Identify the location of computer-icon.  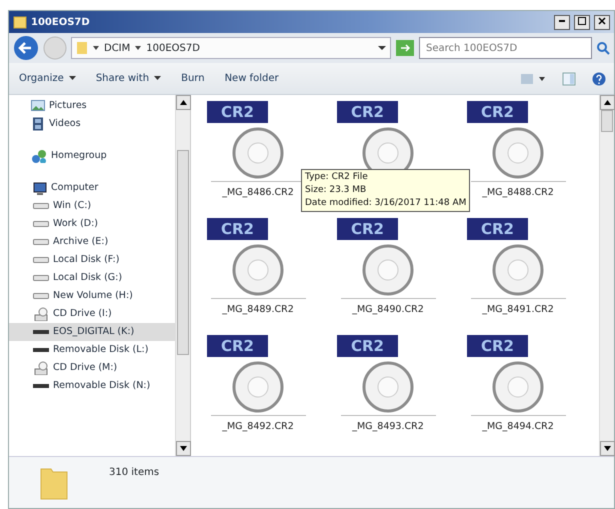
(39, 188).